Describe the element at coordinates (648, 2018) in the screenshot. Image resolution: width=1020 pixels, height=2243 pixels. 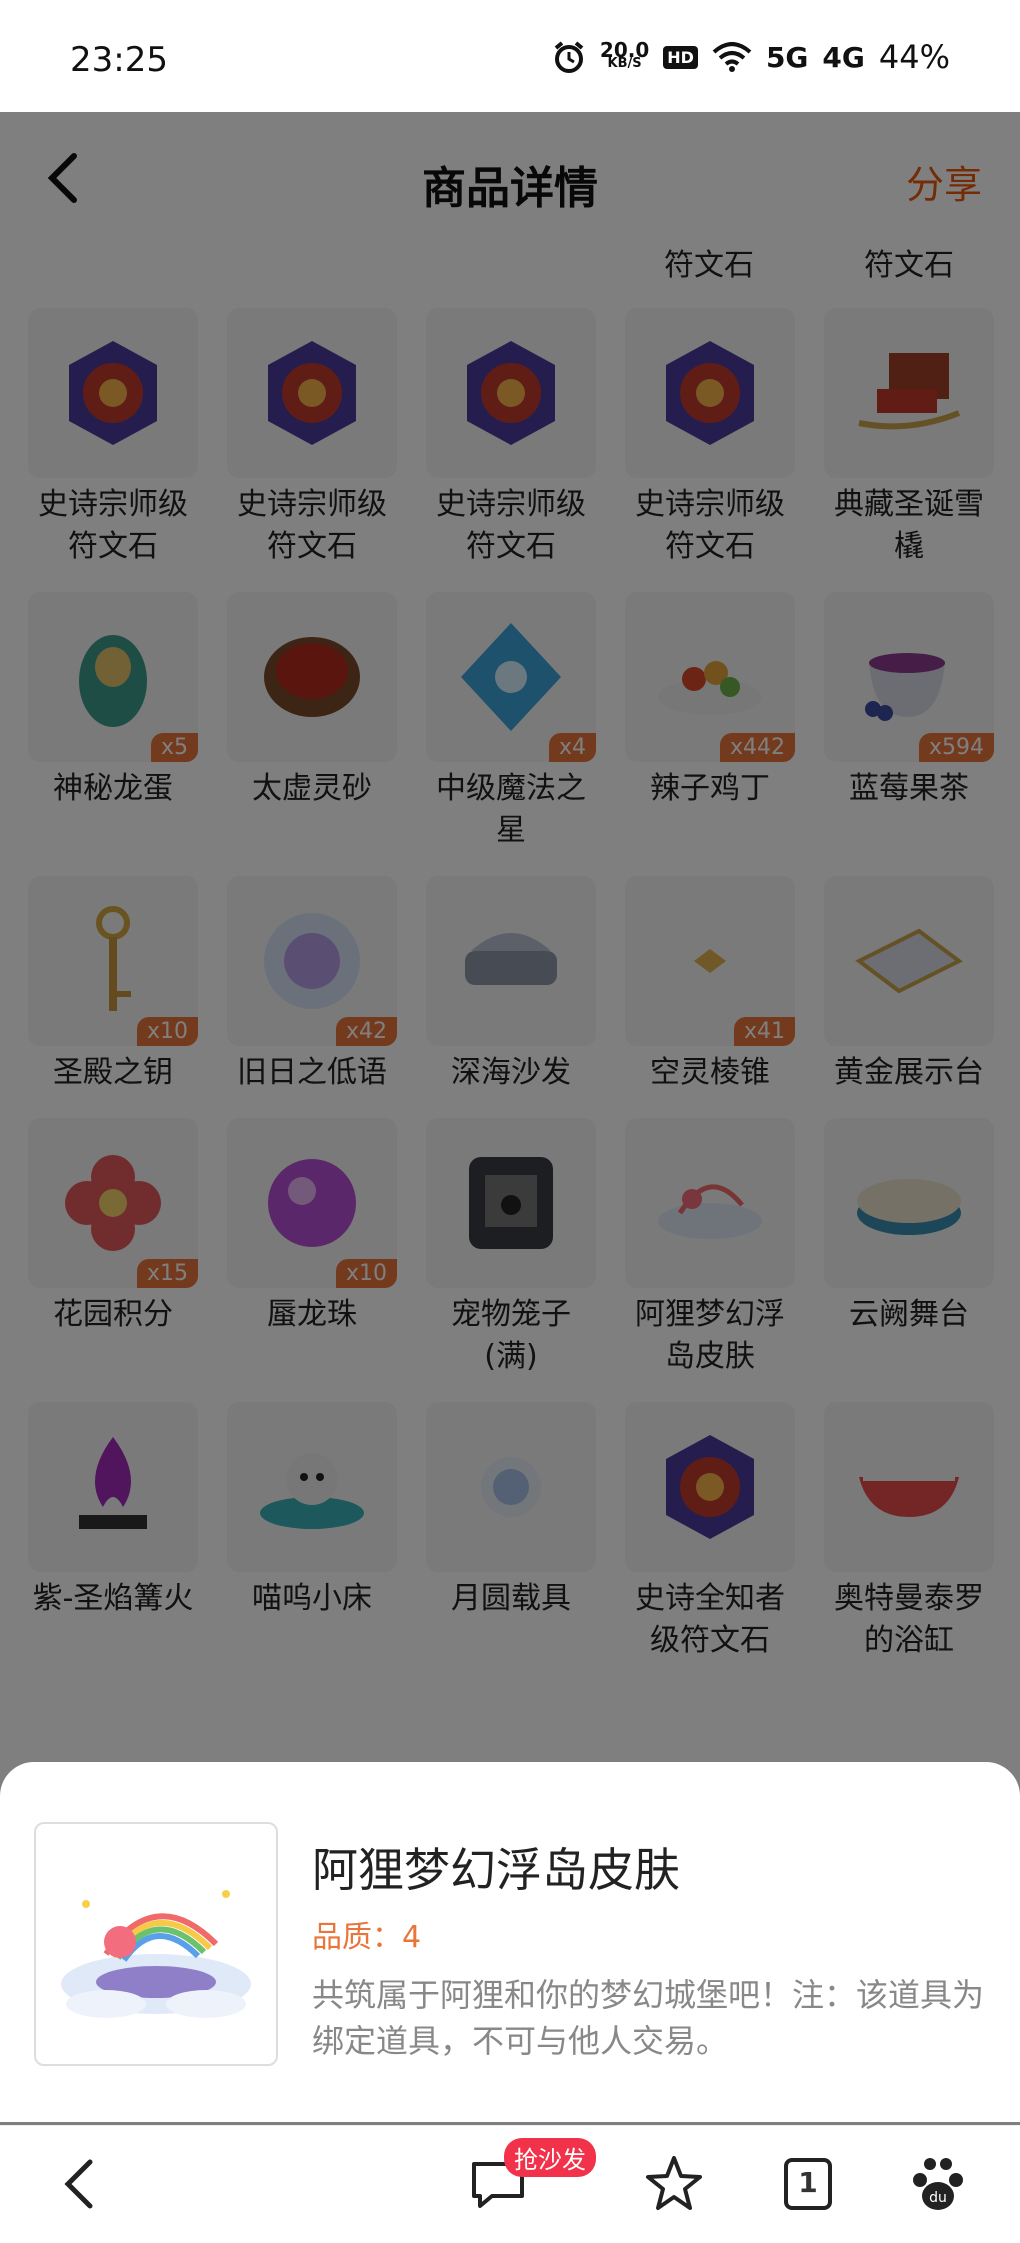
I see `item-description: 共筑属于阿狸和你的梦幻城堡吧！注：该道具为绑定道具，不可与他人交易。` at that location.